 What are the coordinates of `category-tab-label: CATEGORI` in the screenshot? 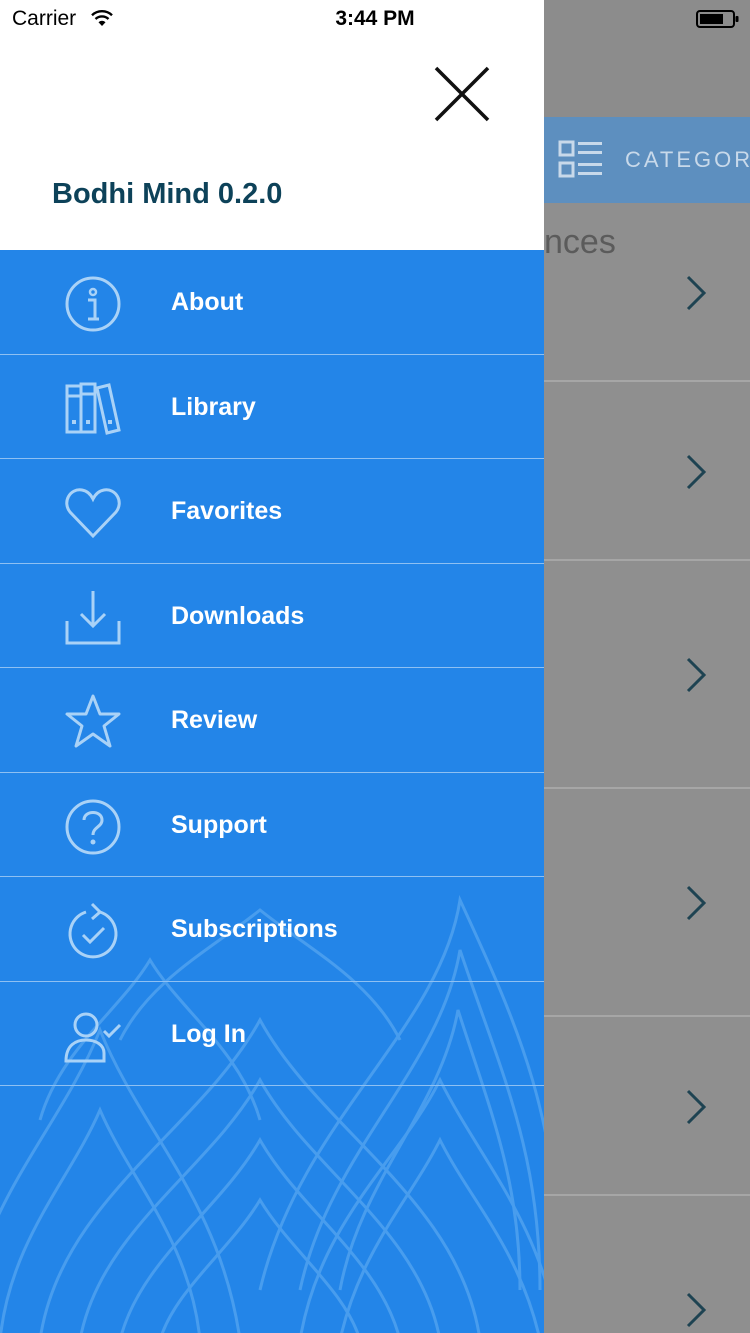 It's located at (687, 159).